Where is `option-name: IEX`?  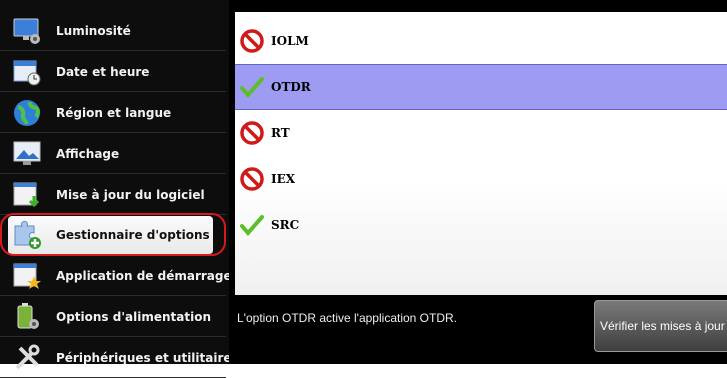
option-name: IEX is located at coordinates (283, 179).